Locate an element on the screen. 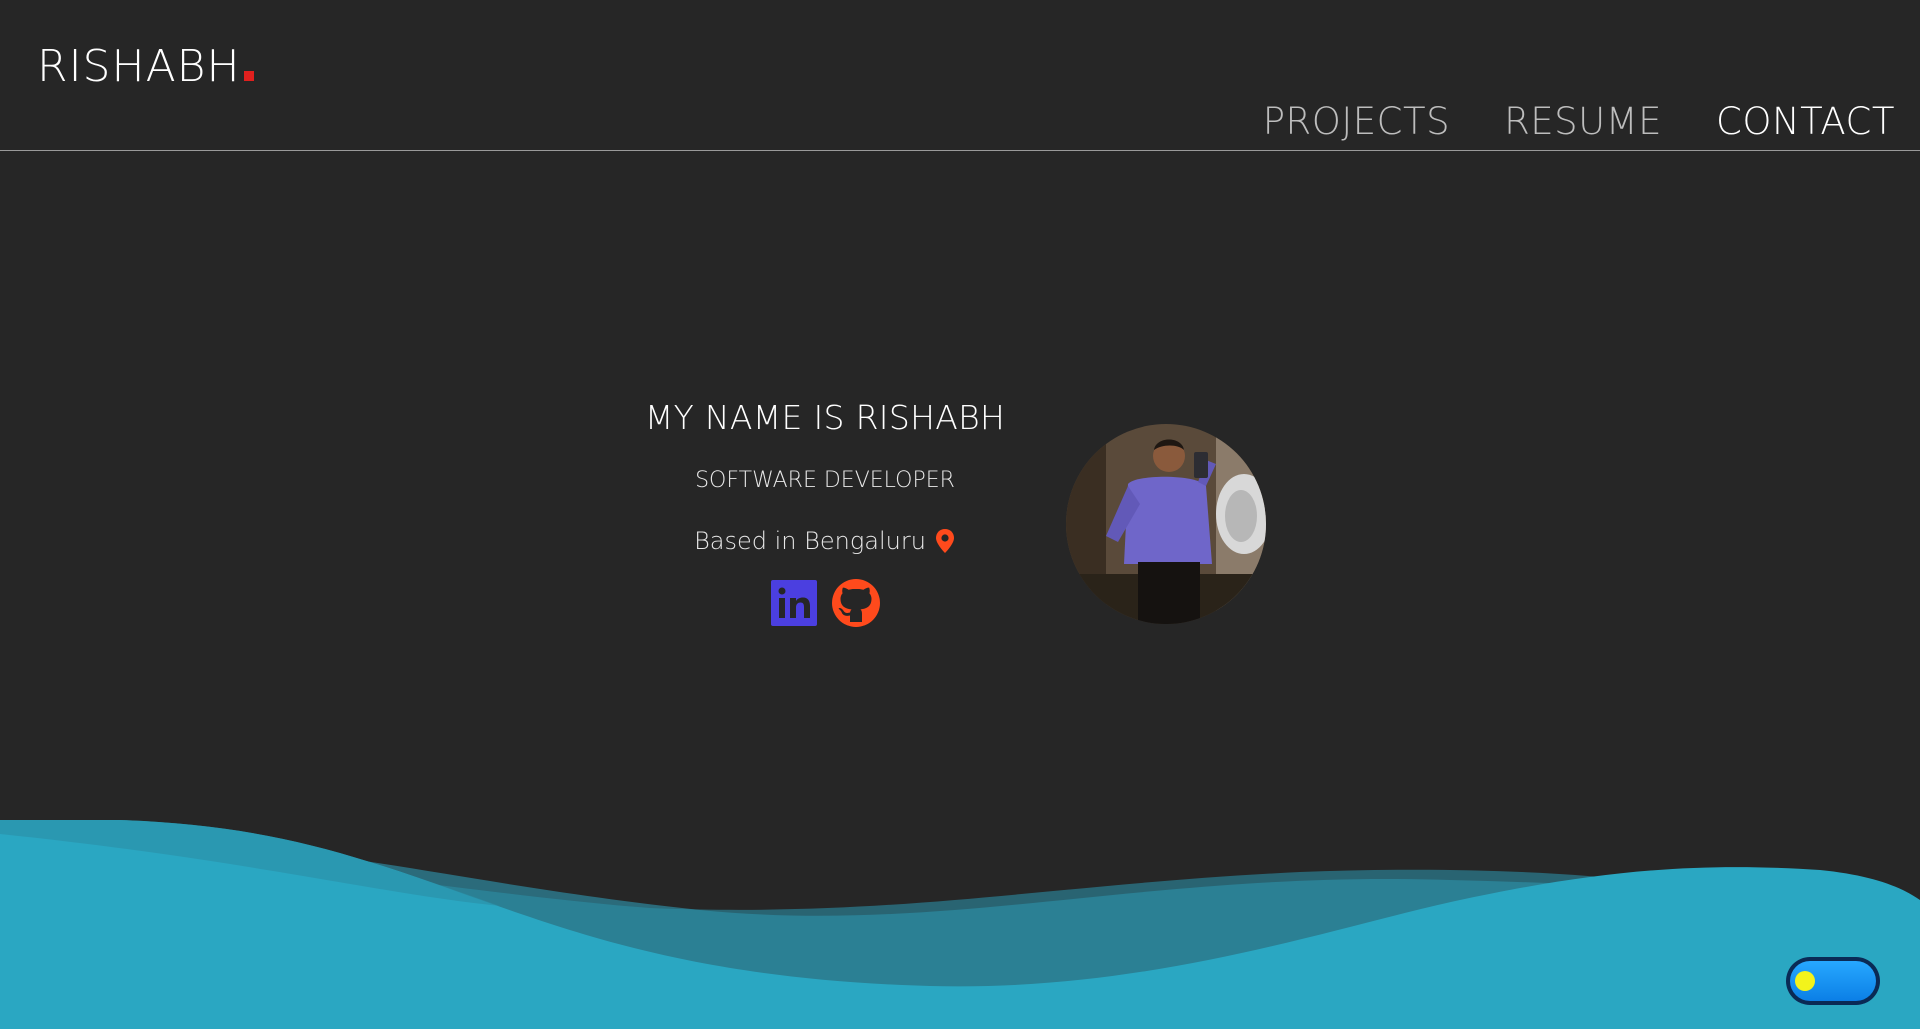  linkedin-icon is located at coordinates (794, 603).